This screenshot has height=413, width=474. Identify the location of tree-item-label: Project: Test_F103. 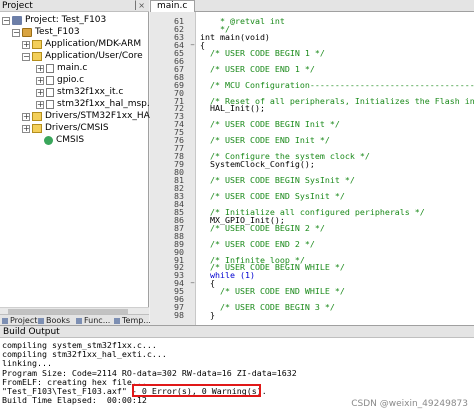
(66, 20).